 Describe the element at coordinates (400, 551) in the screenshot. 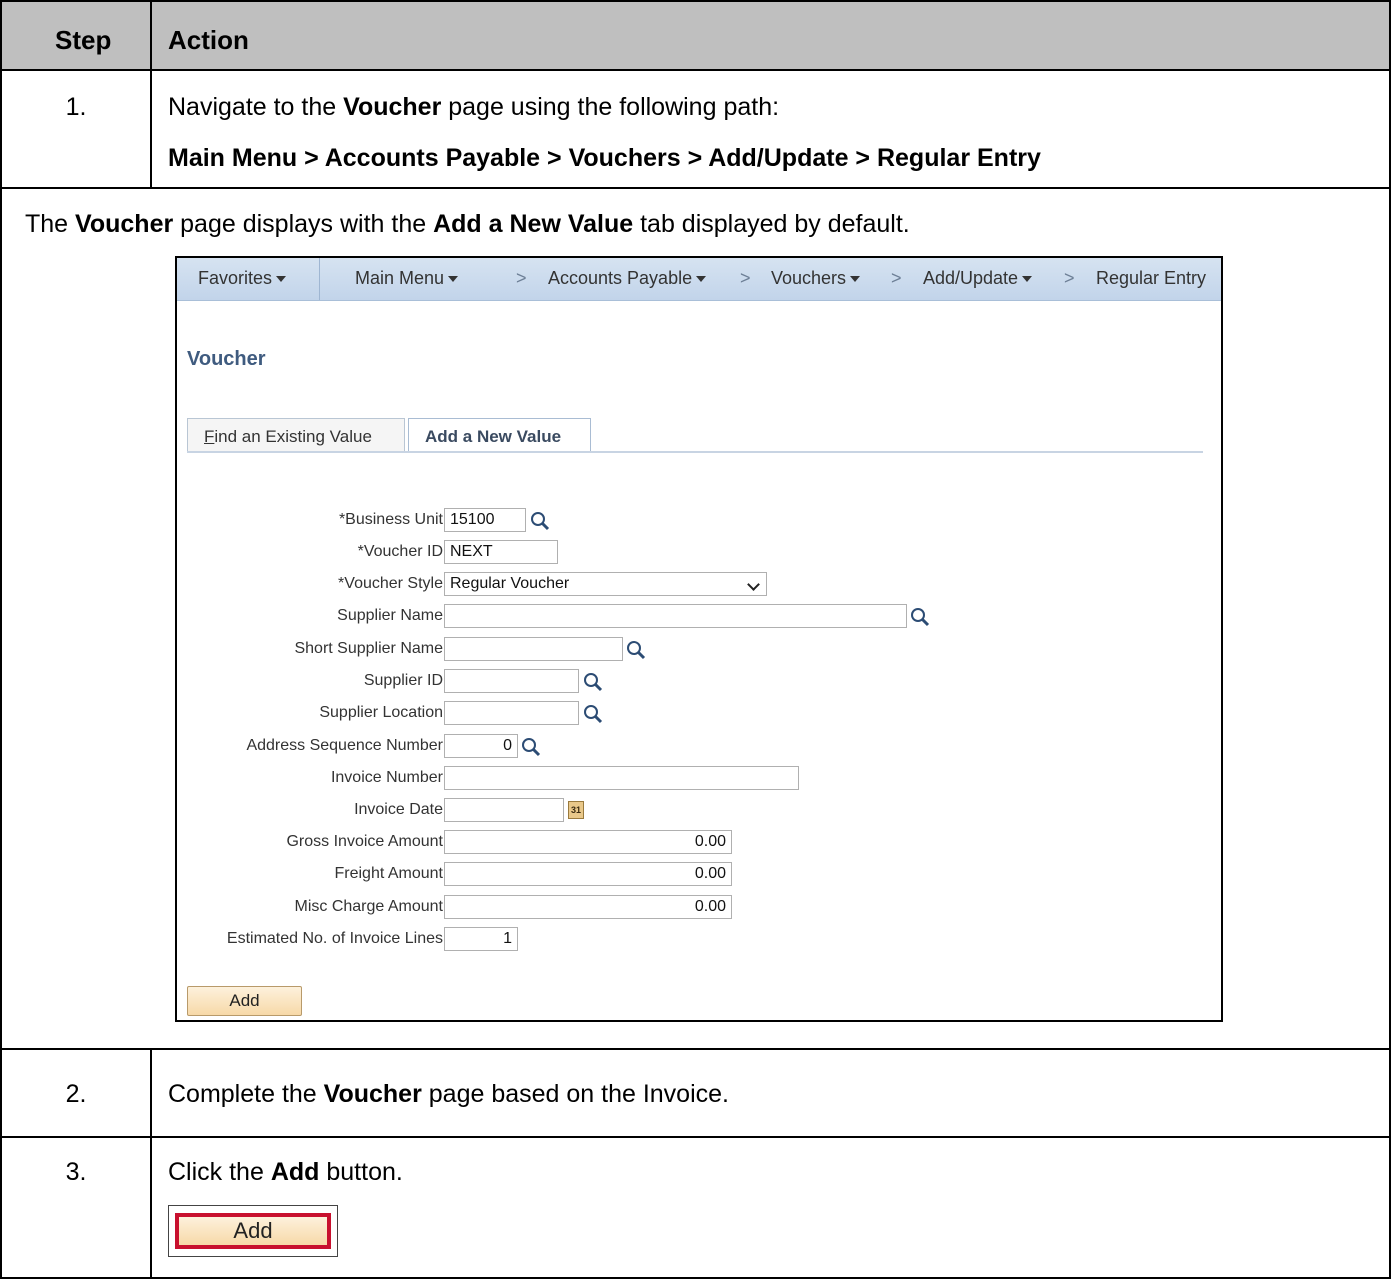

I see `voucher-id-label: *Voucher ID` at that location.